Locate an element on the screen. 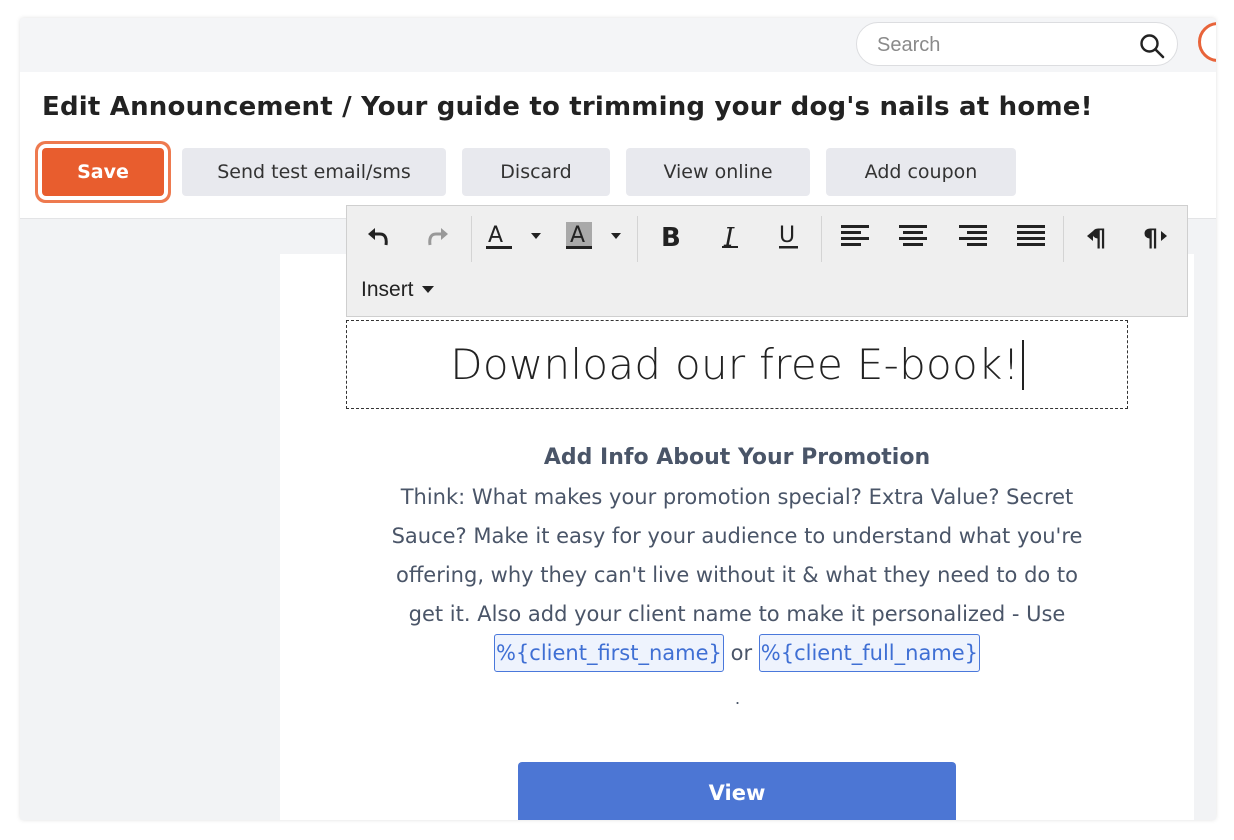  client-full-name-token: %{client_full_name} is located at coordinates (869, 653).